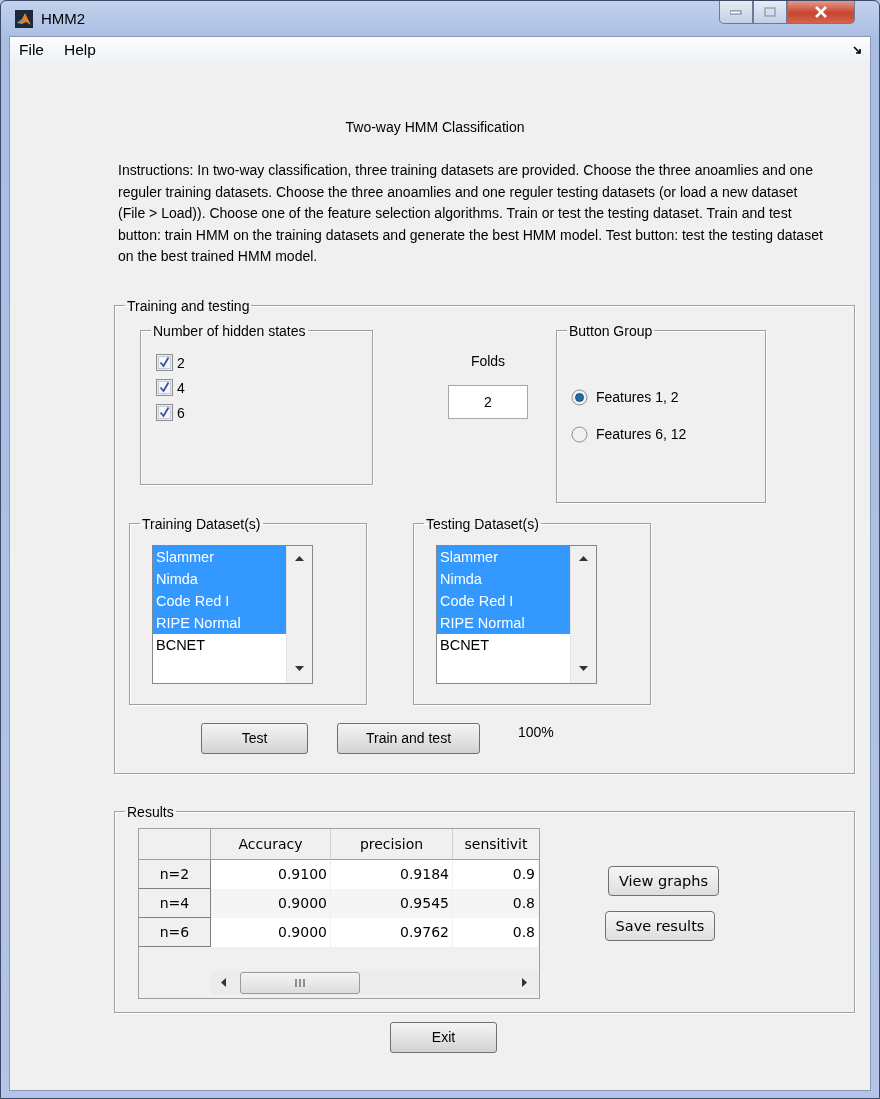 The width and height of the screenshot is (880, 1099). Describe the element at coordinates (223, 983) in the screenshot. I see `scroll-left-icon` at that location.